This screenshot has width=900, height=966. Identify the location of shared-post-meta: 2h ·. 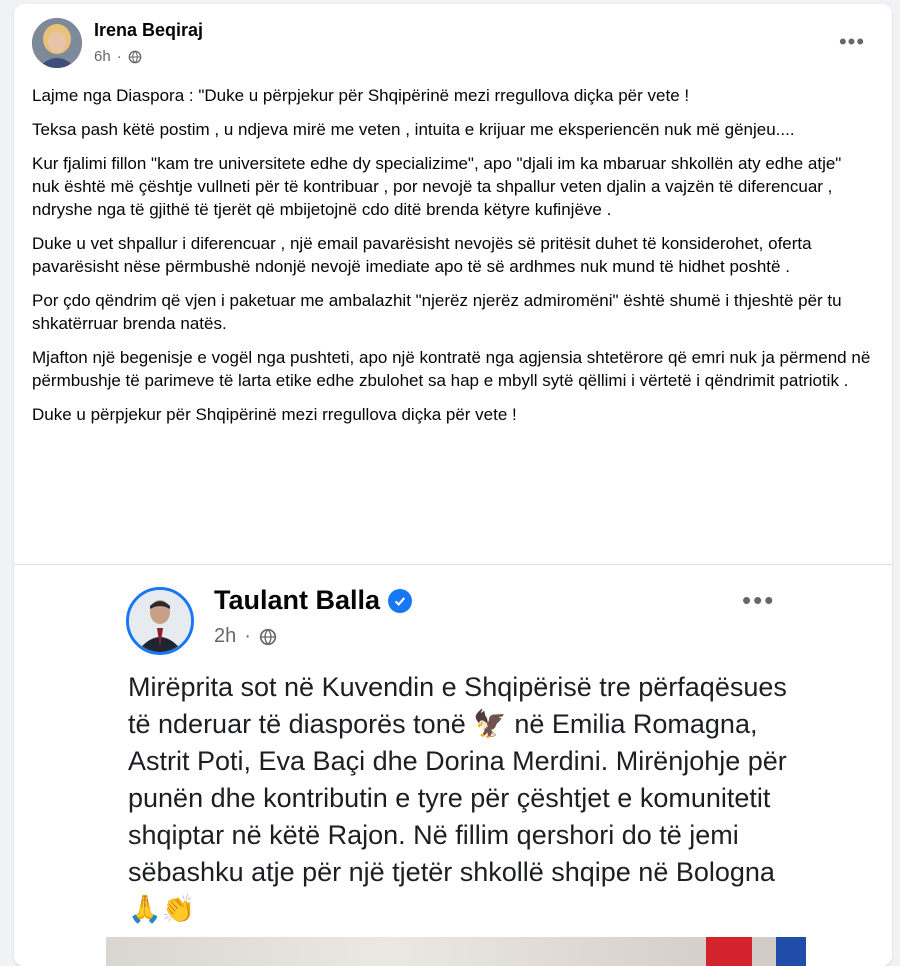
(245, 636).